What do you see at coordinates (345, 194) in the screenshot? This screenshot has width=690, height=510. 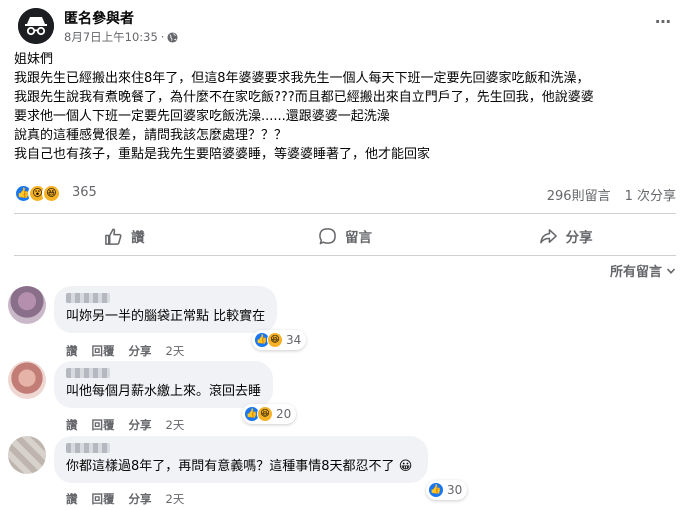 I see `reactions-bar: 👍 😮 😆 365 296則留言 1 次分享` at bounding box center [345, 194].